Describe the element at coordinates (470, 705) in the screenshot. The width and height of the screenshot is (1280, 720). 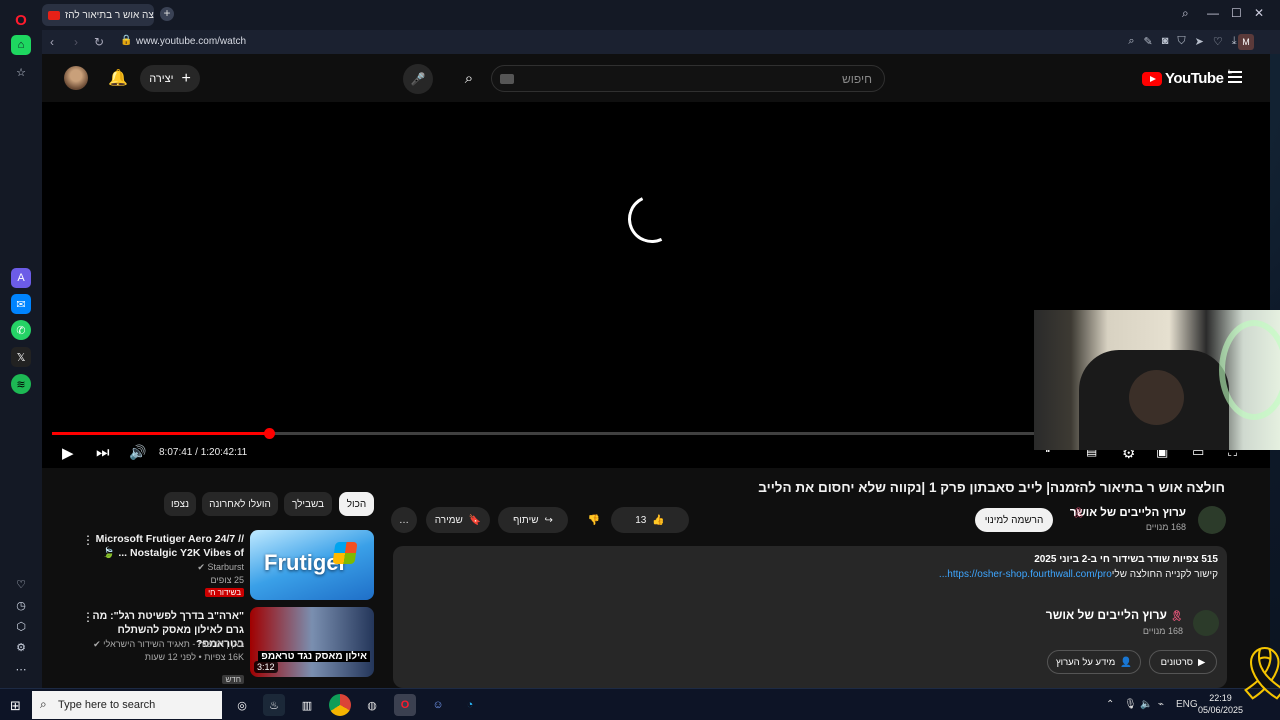
I see `app-icon-3: ◔` at that location.